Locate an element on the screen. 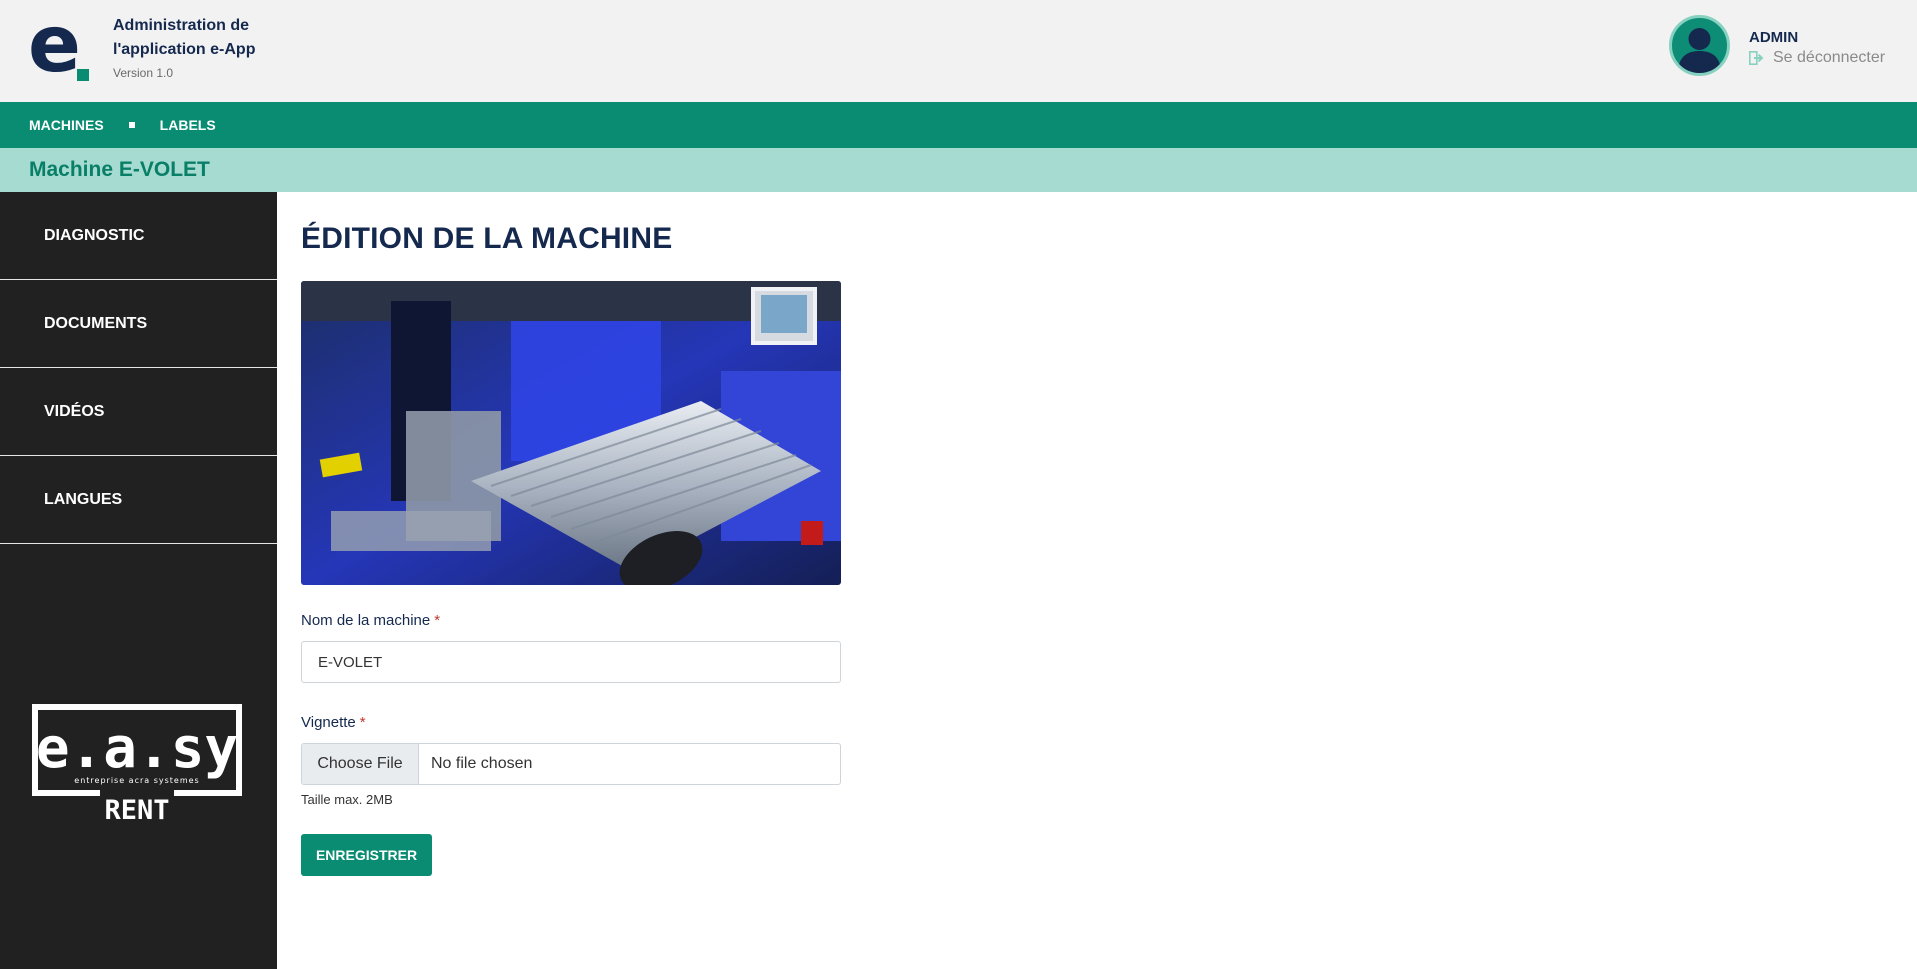  user-name: ADMIN is located at coordinates (1774, 37).